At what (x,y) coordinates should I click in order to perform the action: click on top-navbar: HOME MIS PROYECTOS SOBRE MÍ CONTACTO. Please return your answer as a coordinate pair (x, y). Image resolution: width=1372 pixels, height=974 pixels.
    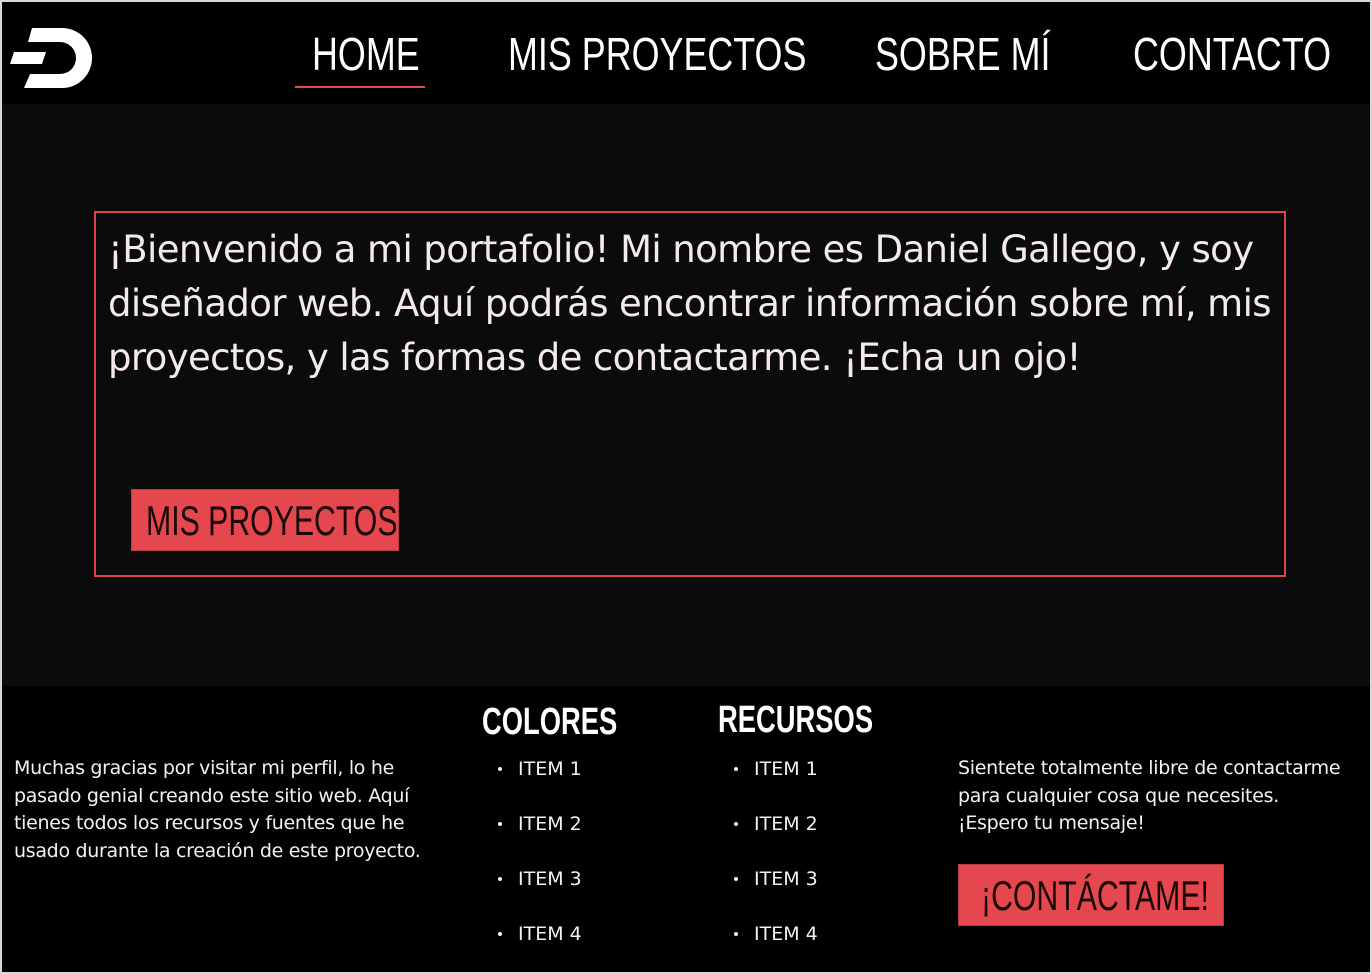
    Looking at the image, I should click on (686, 53).